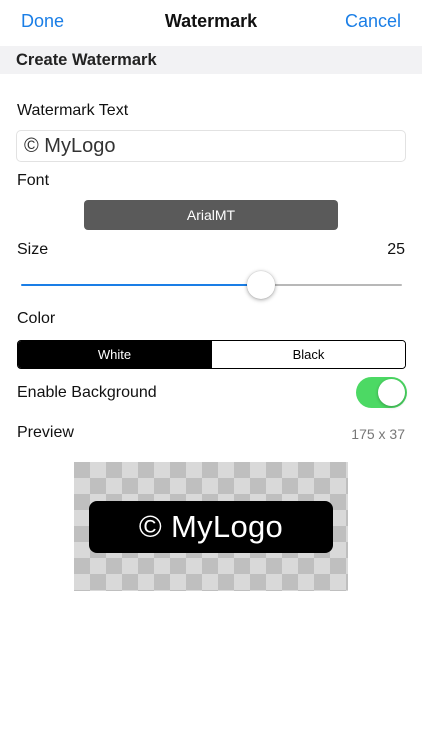 Image resolution: width=422 pixels, height=750 pixels. What do you see at coordinates (73, 110) in the screenshot?
I see `watermark-text-label: Watermark Text` at bounding box center [73, 110].